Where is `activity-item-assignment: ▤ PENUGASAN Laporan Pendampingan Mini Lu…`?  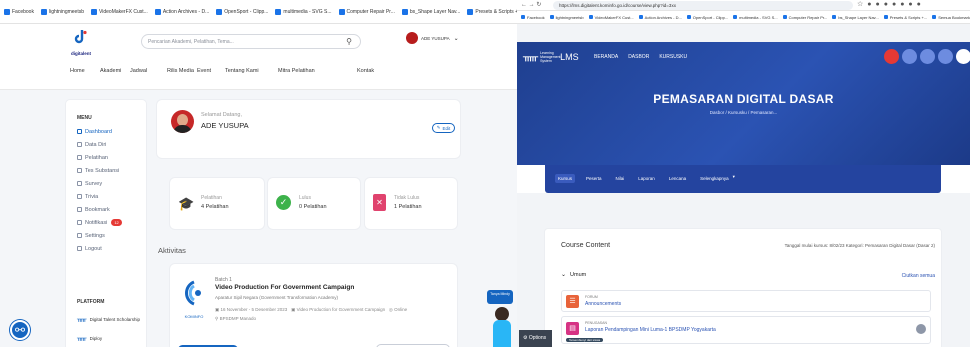
activity-item-assignment: ▤ PENUGASAN Laporan Pendampingan Mini Lu… is located at coordinates (746, 330).